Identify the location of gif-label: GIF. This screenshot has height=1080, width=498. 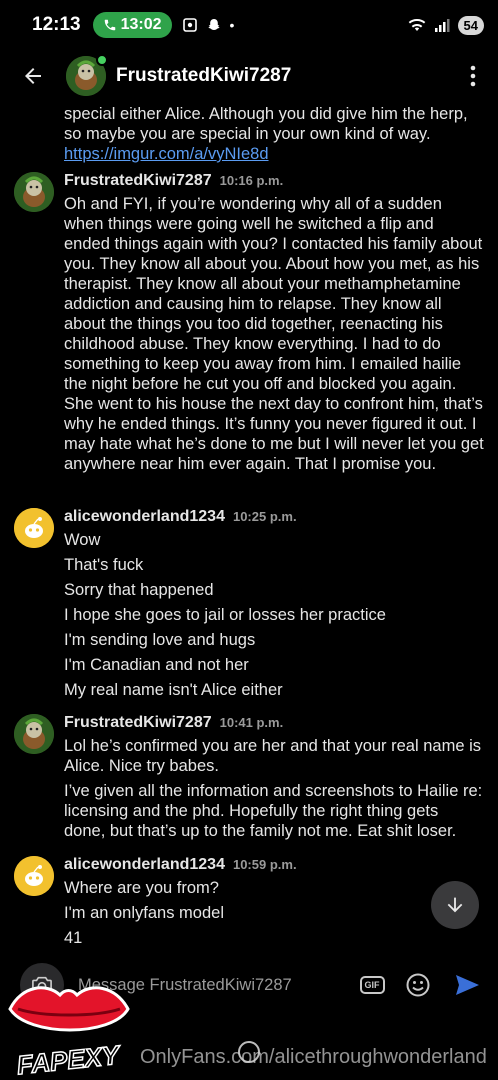
(372, 985).